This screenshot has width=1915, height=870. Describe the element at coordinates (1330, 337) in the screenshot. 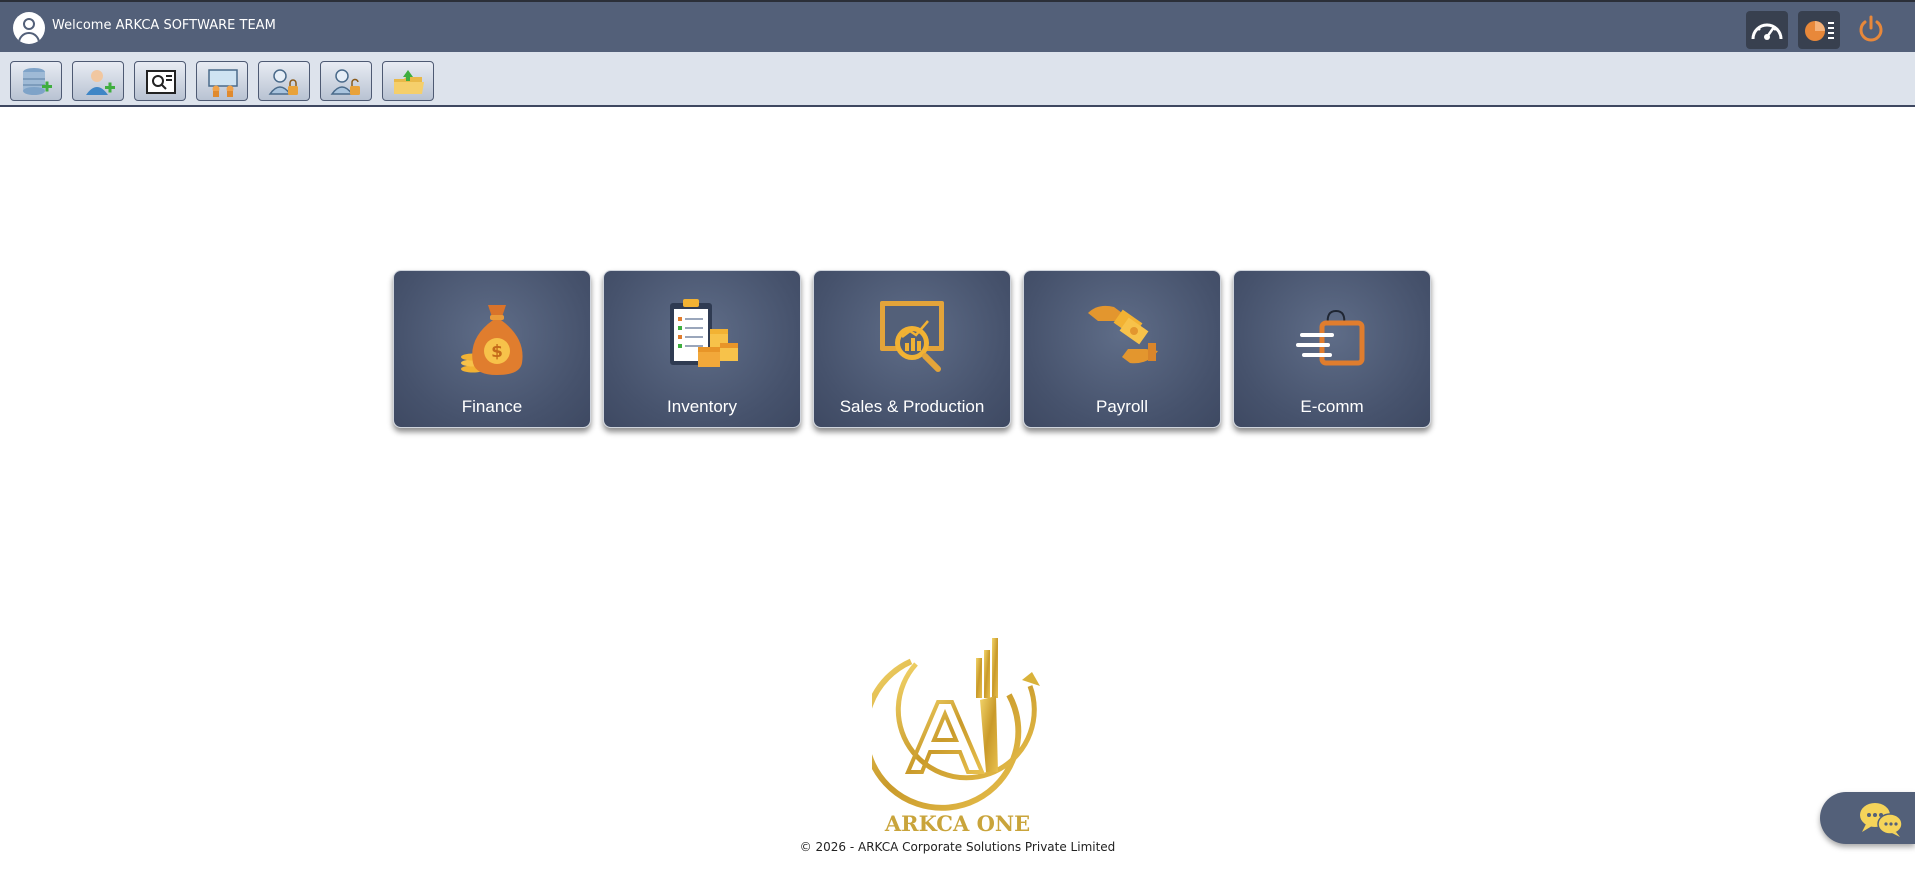

I see `shopping-bag-icon` at that location.